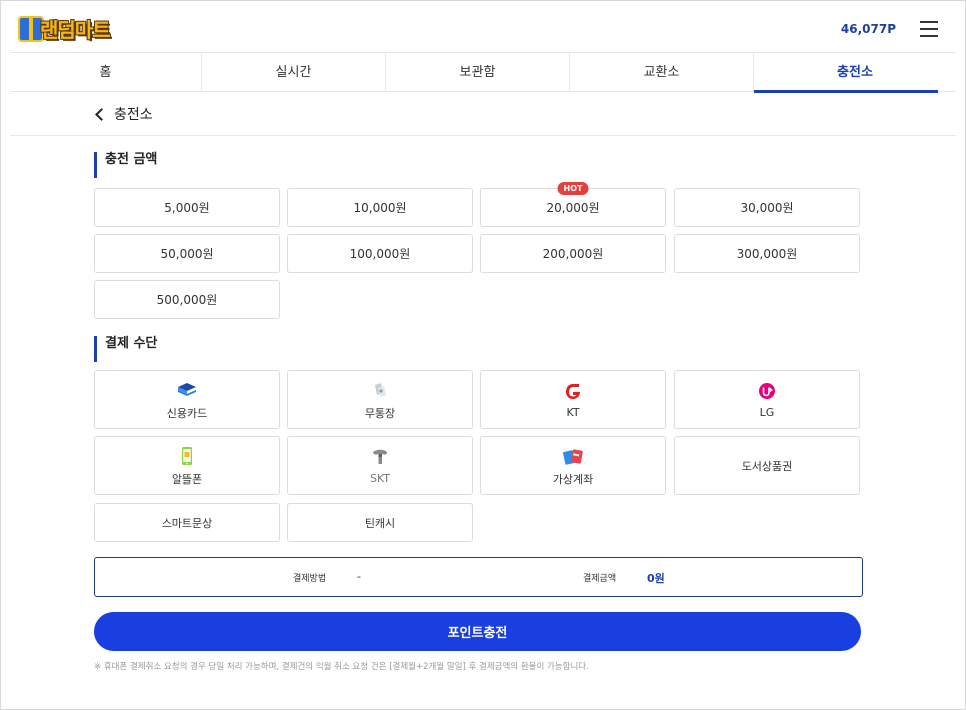 Image resolution: width=966 pixels, height=710 pixels. What do you see at coordinates (656, 578) in the screenshot?
I see `payment-amount-value: 0원` at bounding box center [656, 578].